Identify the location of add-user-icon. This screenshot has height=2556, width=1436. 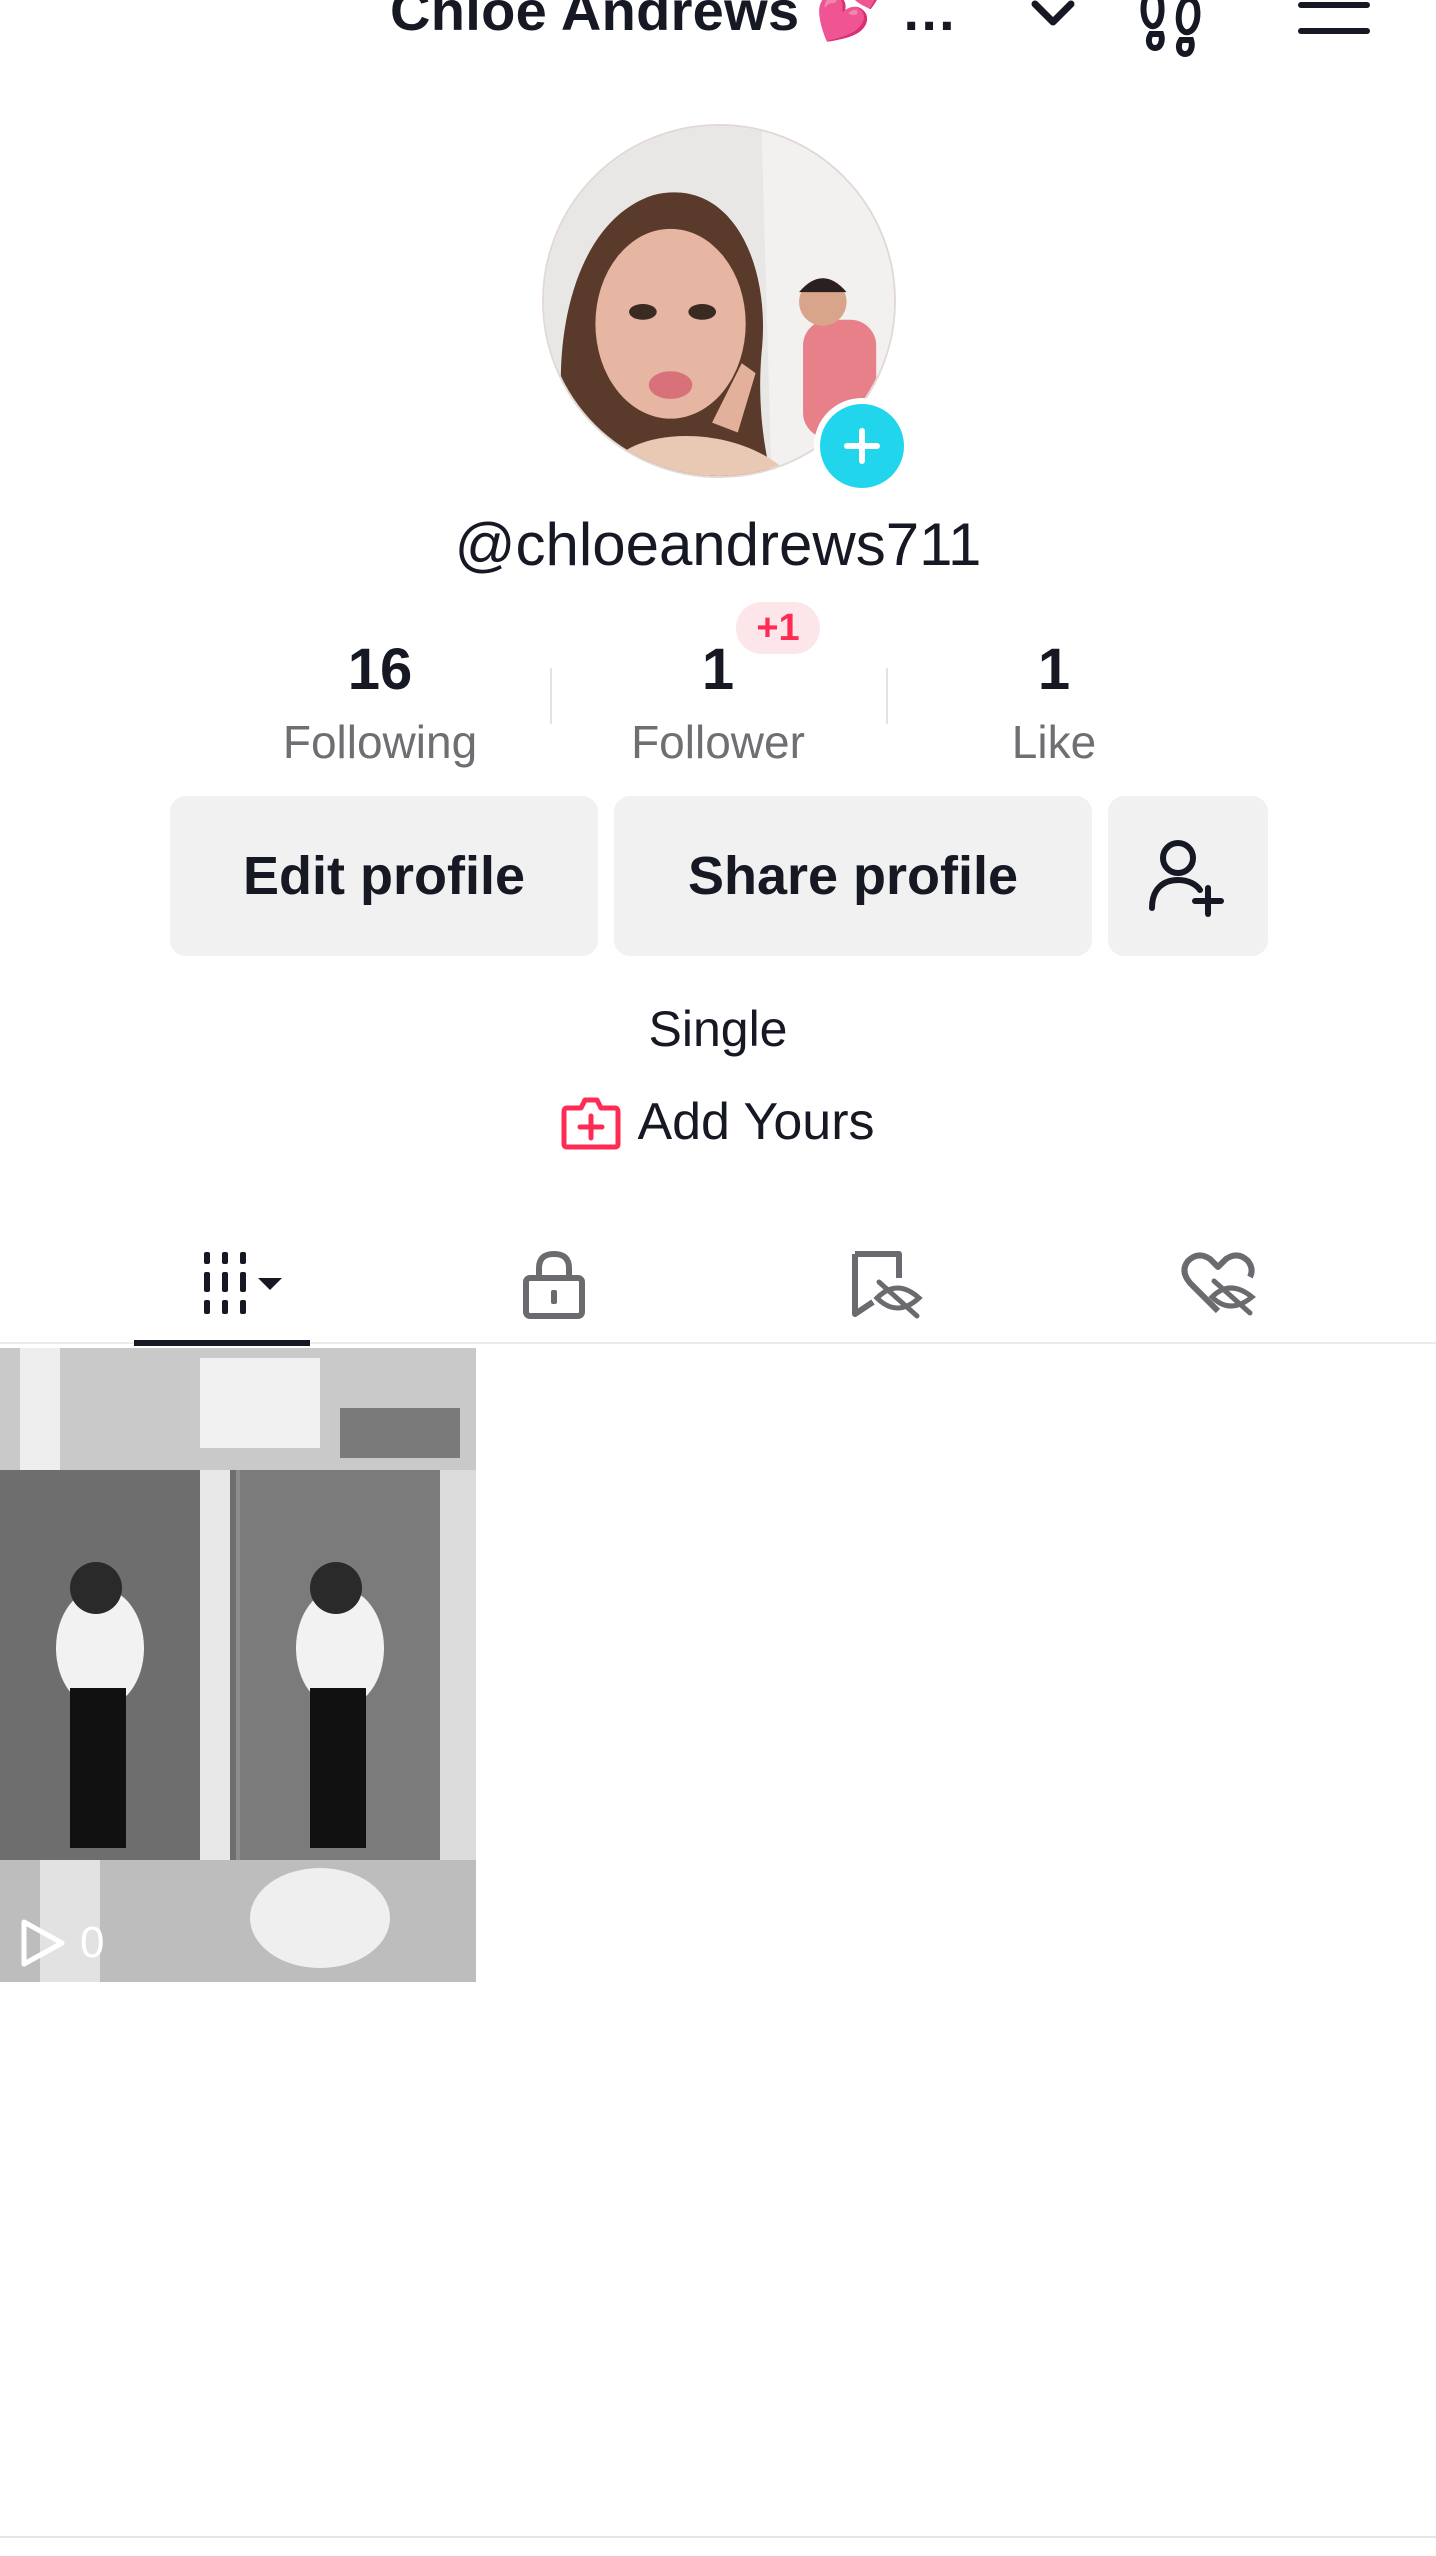
(1186, 878).